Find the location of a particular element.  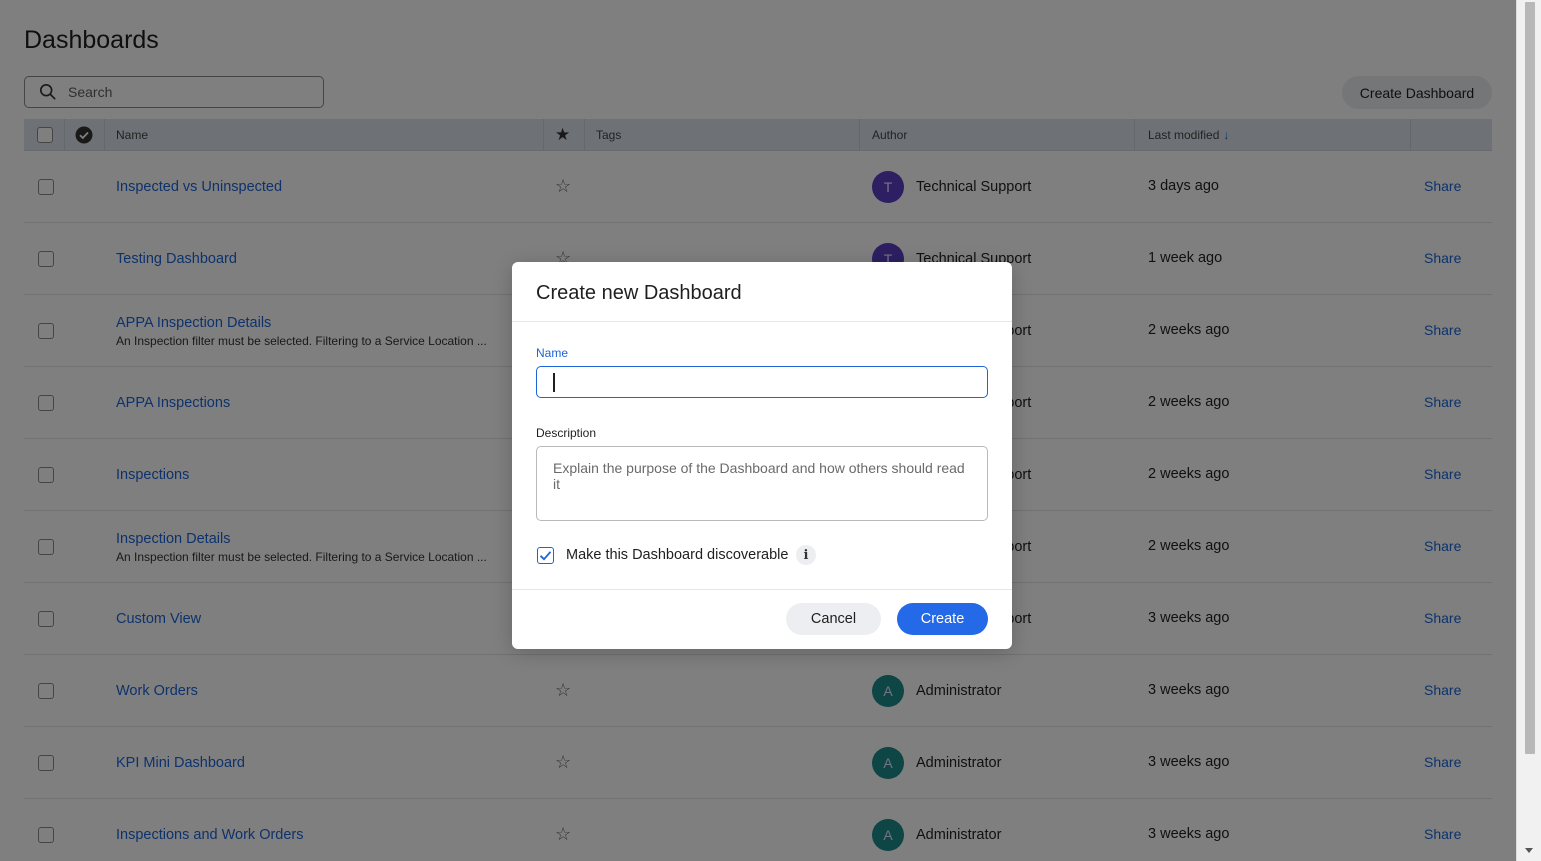

checkmark-icon is located at coordinates (545, 556).